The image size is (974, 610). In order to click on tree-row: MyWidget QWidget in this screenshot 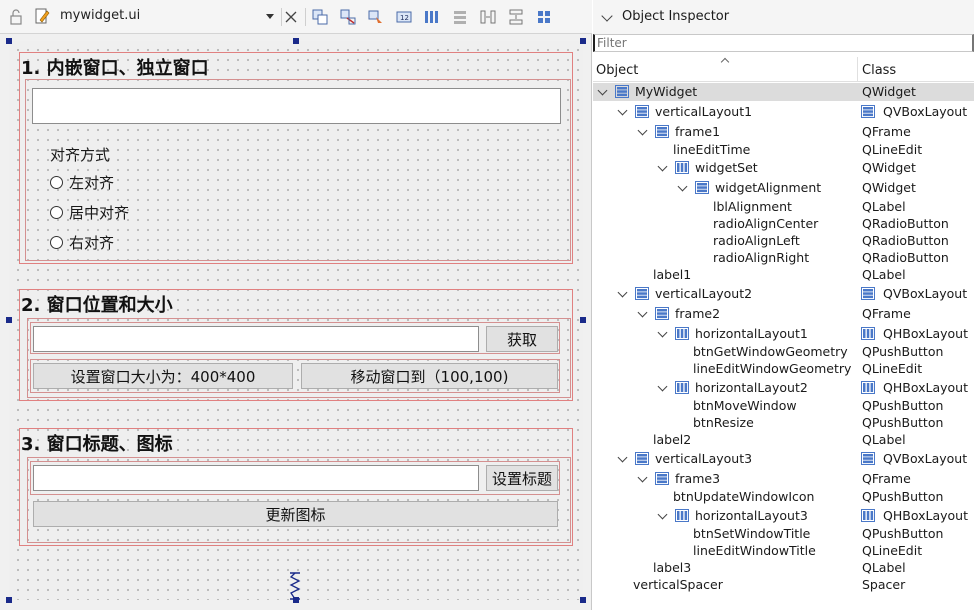, I will do `click(783, 92)`.